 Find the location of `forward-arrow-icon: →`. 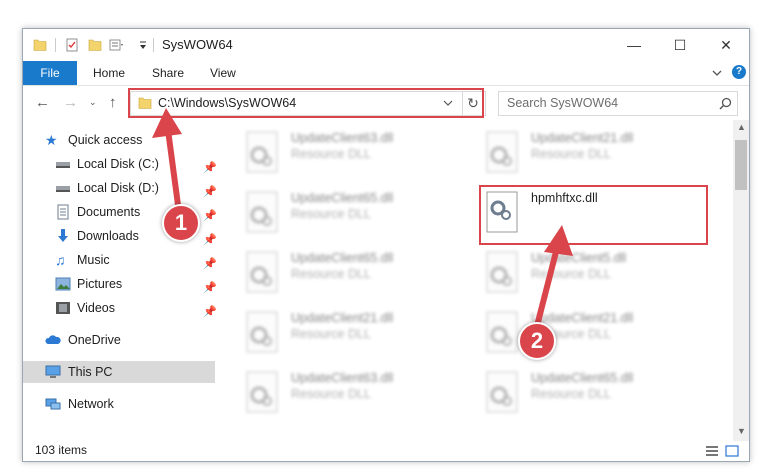

forward-arrow-icon: → is located at coordinates (70, 102).